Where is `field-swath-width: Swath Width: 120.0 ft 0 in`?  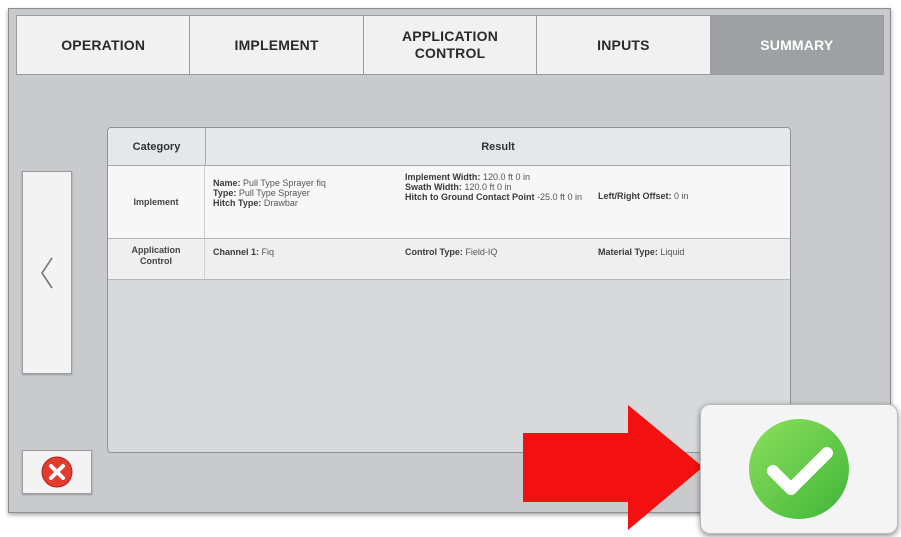
field-swath-width: Swath Width: 120.0 ft 0 in is located at coordinates (458, 187).